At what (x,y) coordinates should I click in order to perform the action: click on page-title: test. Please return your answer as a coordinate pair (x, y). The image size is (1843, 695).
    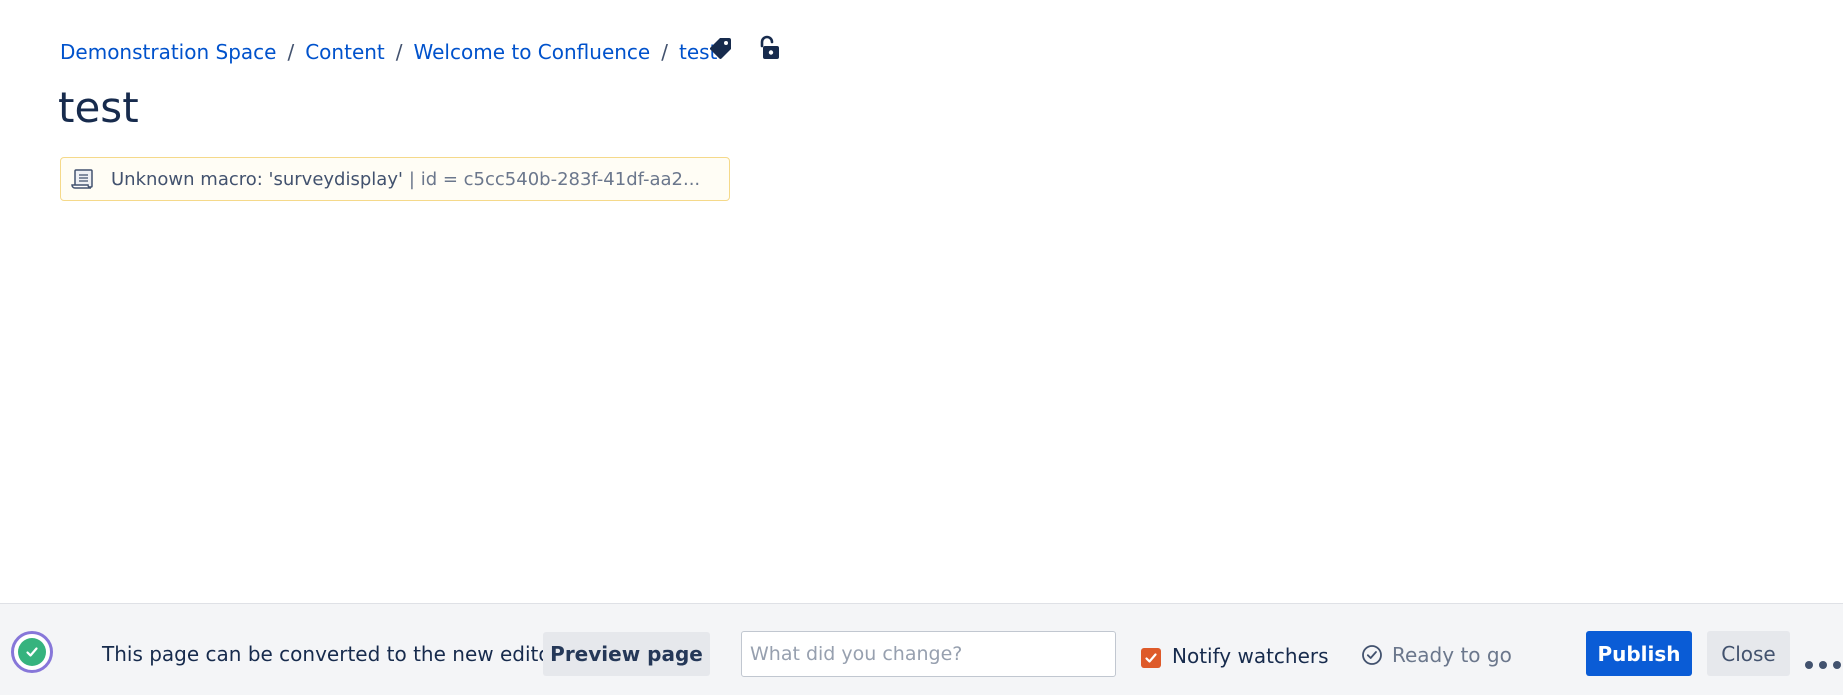
    Looking at the image, I should click on (98, 108).